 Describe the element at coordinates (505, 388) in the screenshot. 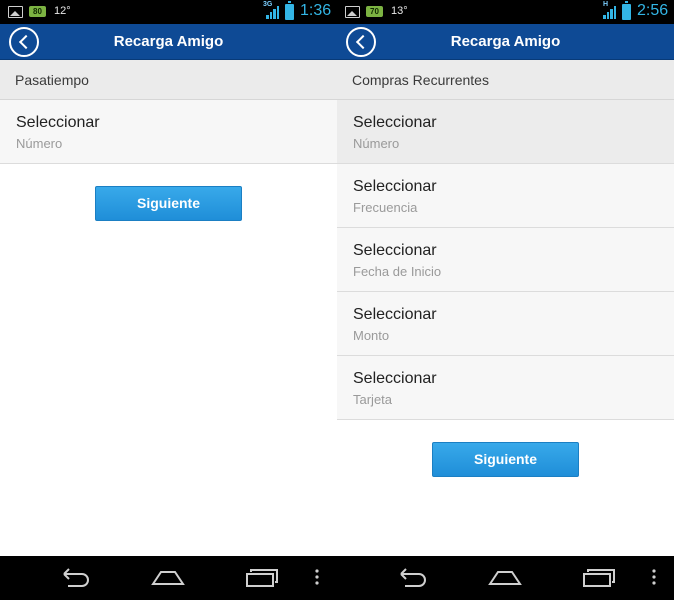

I see `select-row-tarjeta: Seleccionar Tarjeta` at that location.